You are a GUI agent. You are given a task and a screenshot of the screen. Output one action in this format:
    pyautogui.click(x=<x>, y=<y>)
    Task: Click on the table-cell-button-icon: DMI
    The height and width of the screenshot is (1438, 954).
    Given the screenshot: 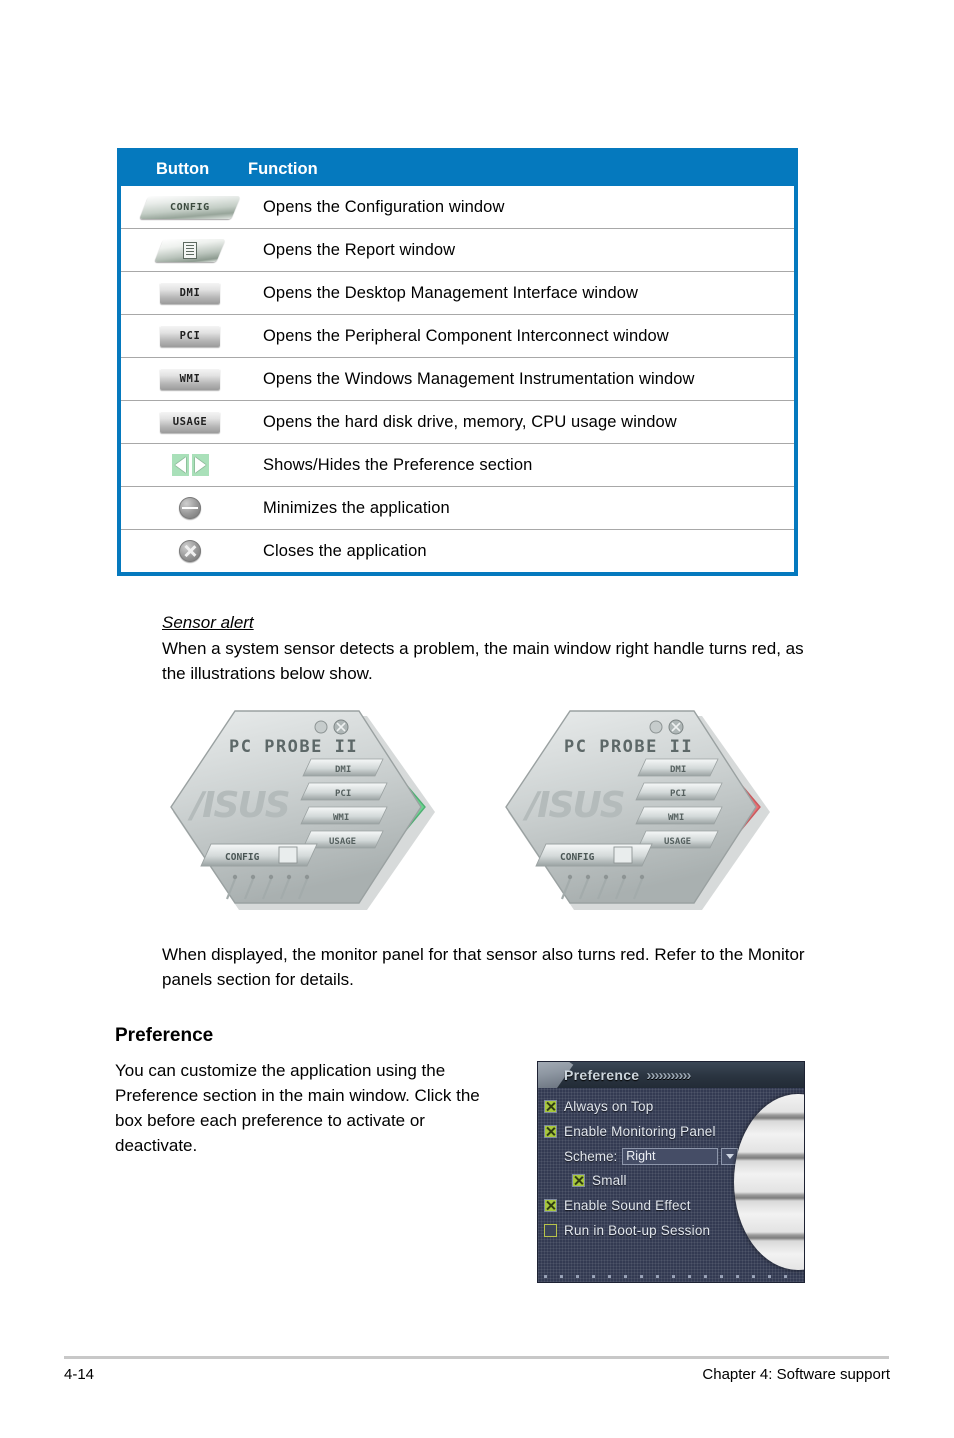 What is the action you would take?
    pyautogui.click(x=190, y=293)
    